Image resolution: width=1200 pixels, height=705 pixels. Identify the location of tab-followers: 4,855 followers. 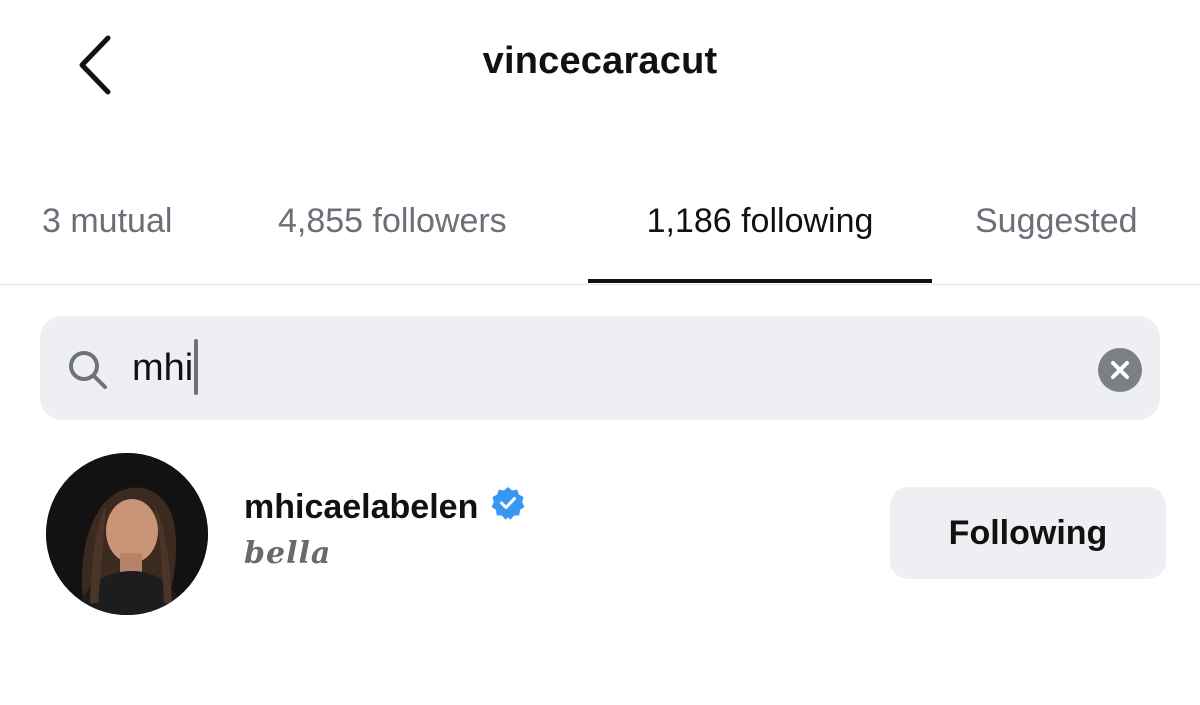
(392, 237).